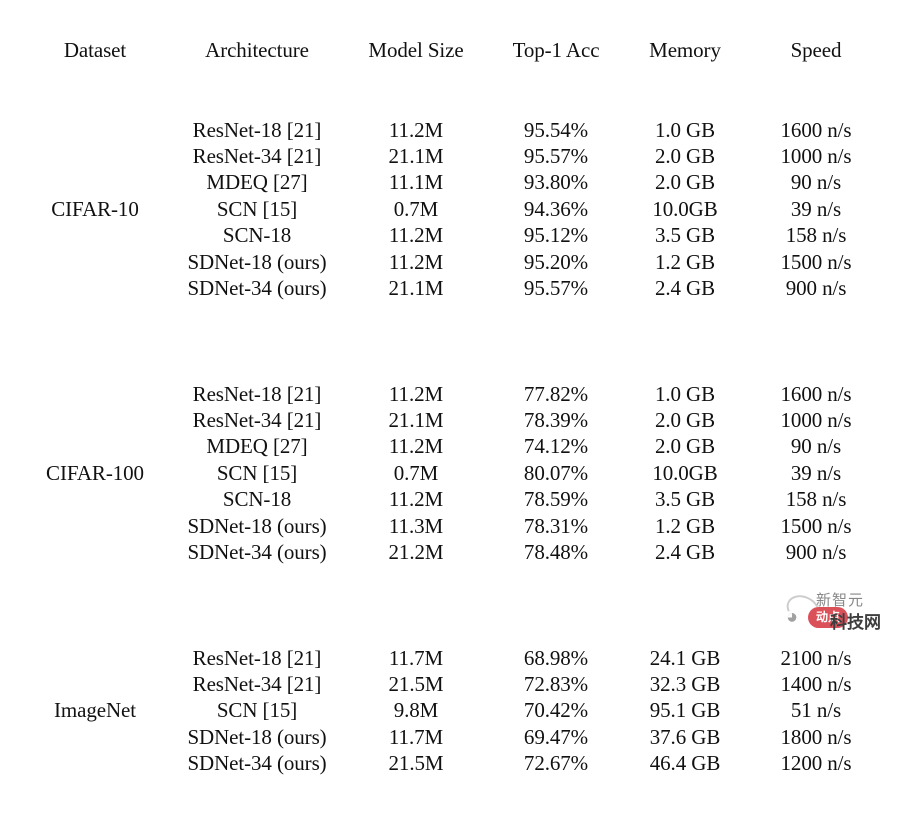  Describe the element at coordinates (816, 552) in the screenshot. I see `cell-speed: 900 n/s` at that location.